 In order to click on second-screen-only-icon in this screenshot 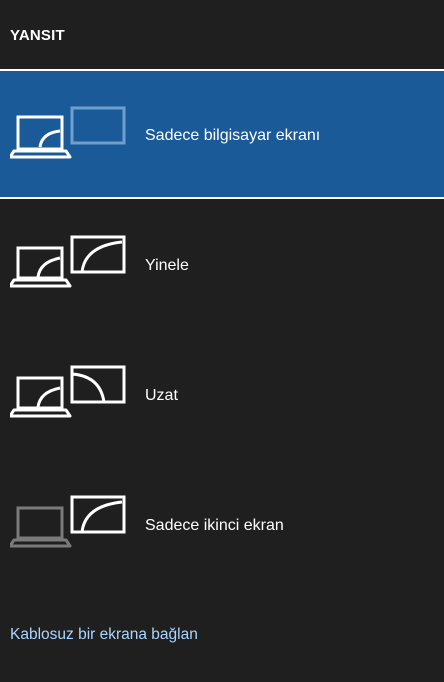, I will do `click(69, 522)`.